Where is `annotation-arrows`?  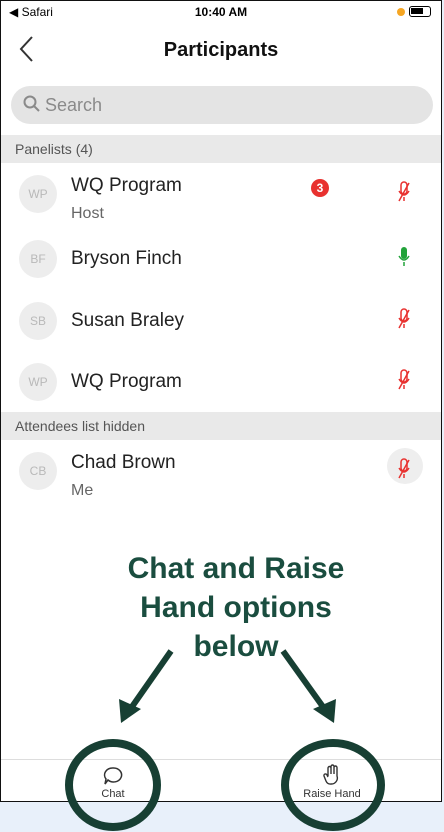 annotation-arrows is located at coordinates (227, 686).